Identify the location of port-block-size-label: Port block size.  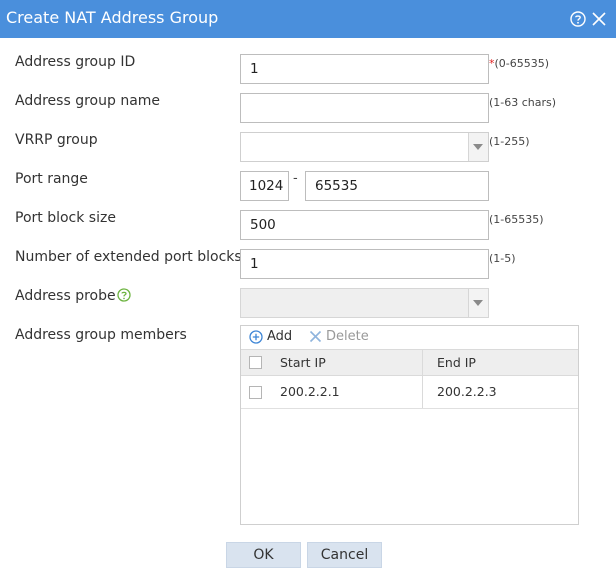
(65, 218).